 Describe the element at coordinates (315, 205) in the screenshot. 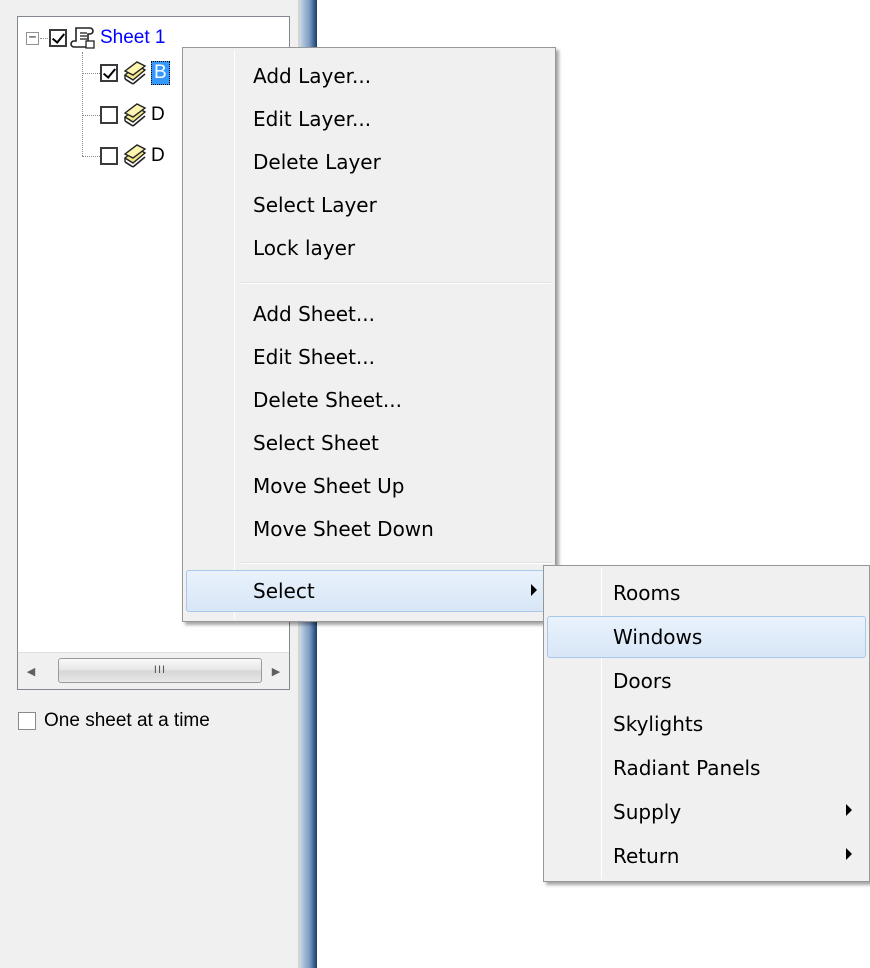

I see `menu-item-label: Select Layer` at that location.